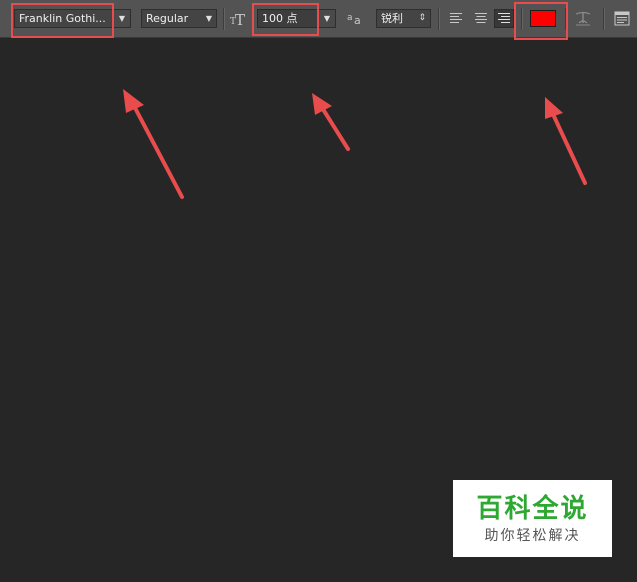  What do you see at coordinates (153, 144) in the screenshot?
I see `arrow-to-font-family` at bounding box center [153, 144].